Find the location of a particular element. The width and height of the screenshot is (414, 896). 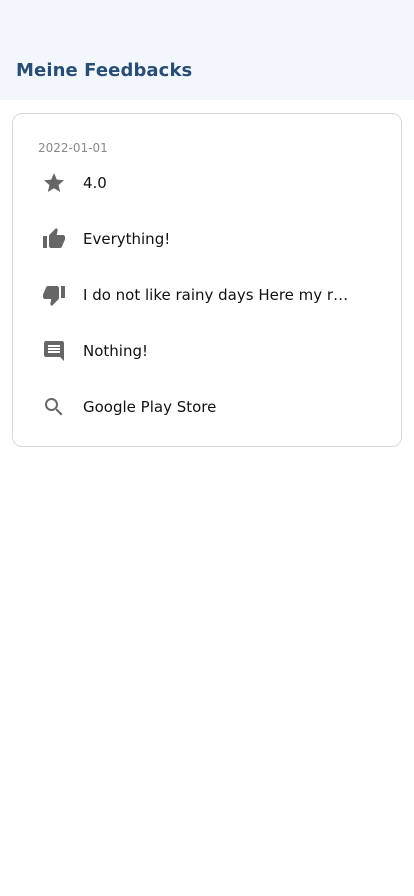

source-row: Google Play Store is located at coordinates (210, 407).